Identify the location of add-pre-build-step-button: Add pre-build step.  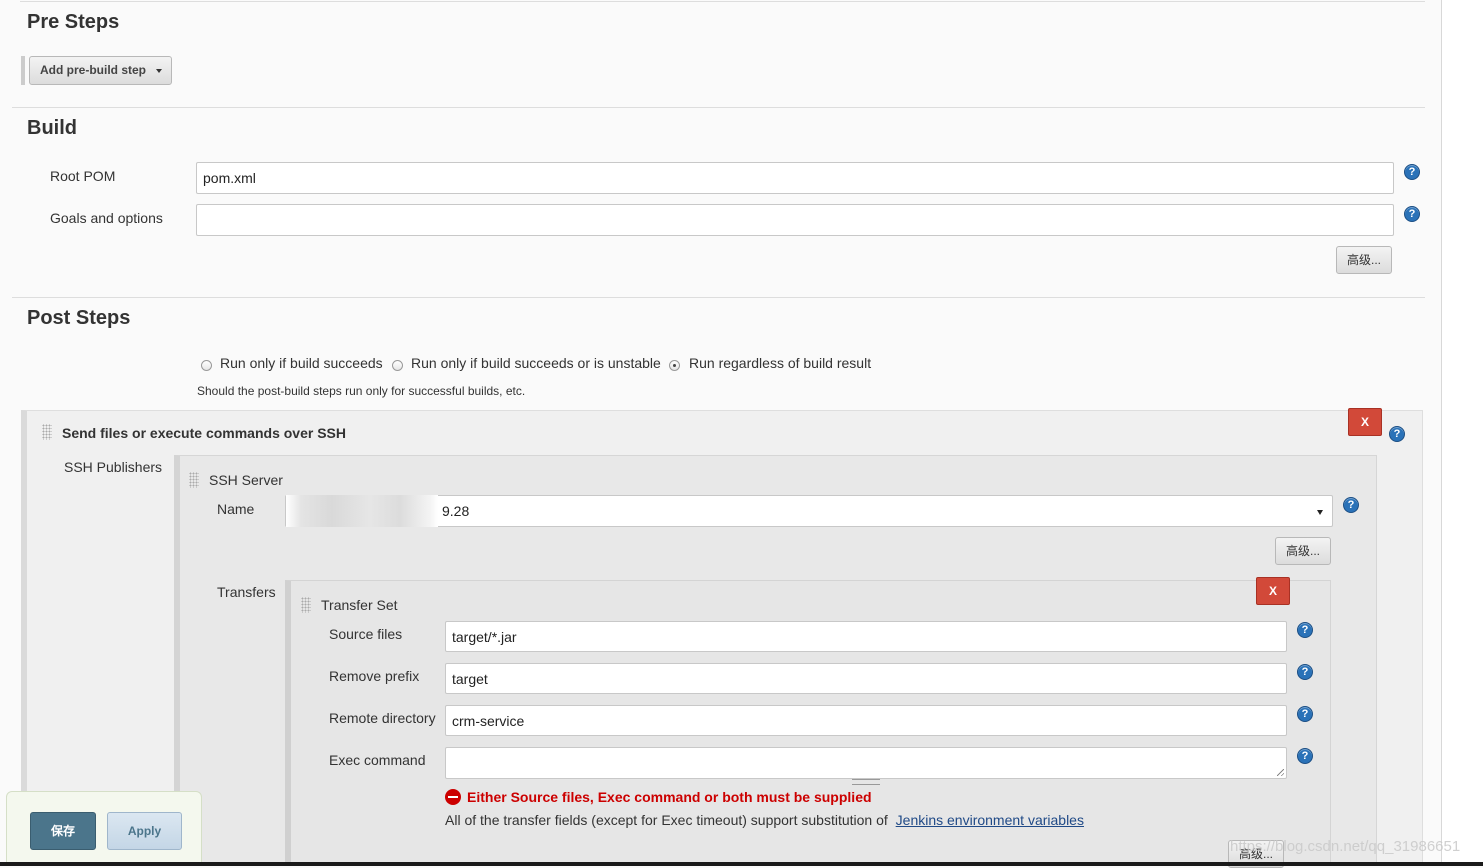
(100, 70).